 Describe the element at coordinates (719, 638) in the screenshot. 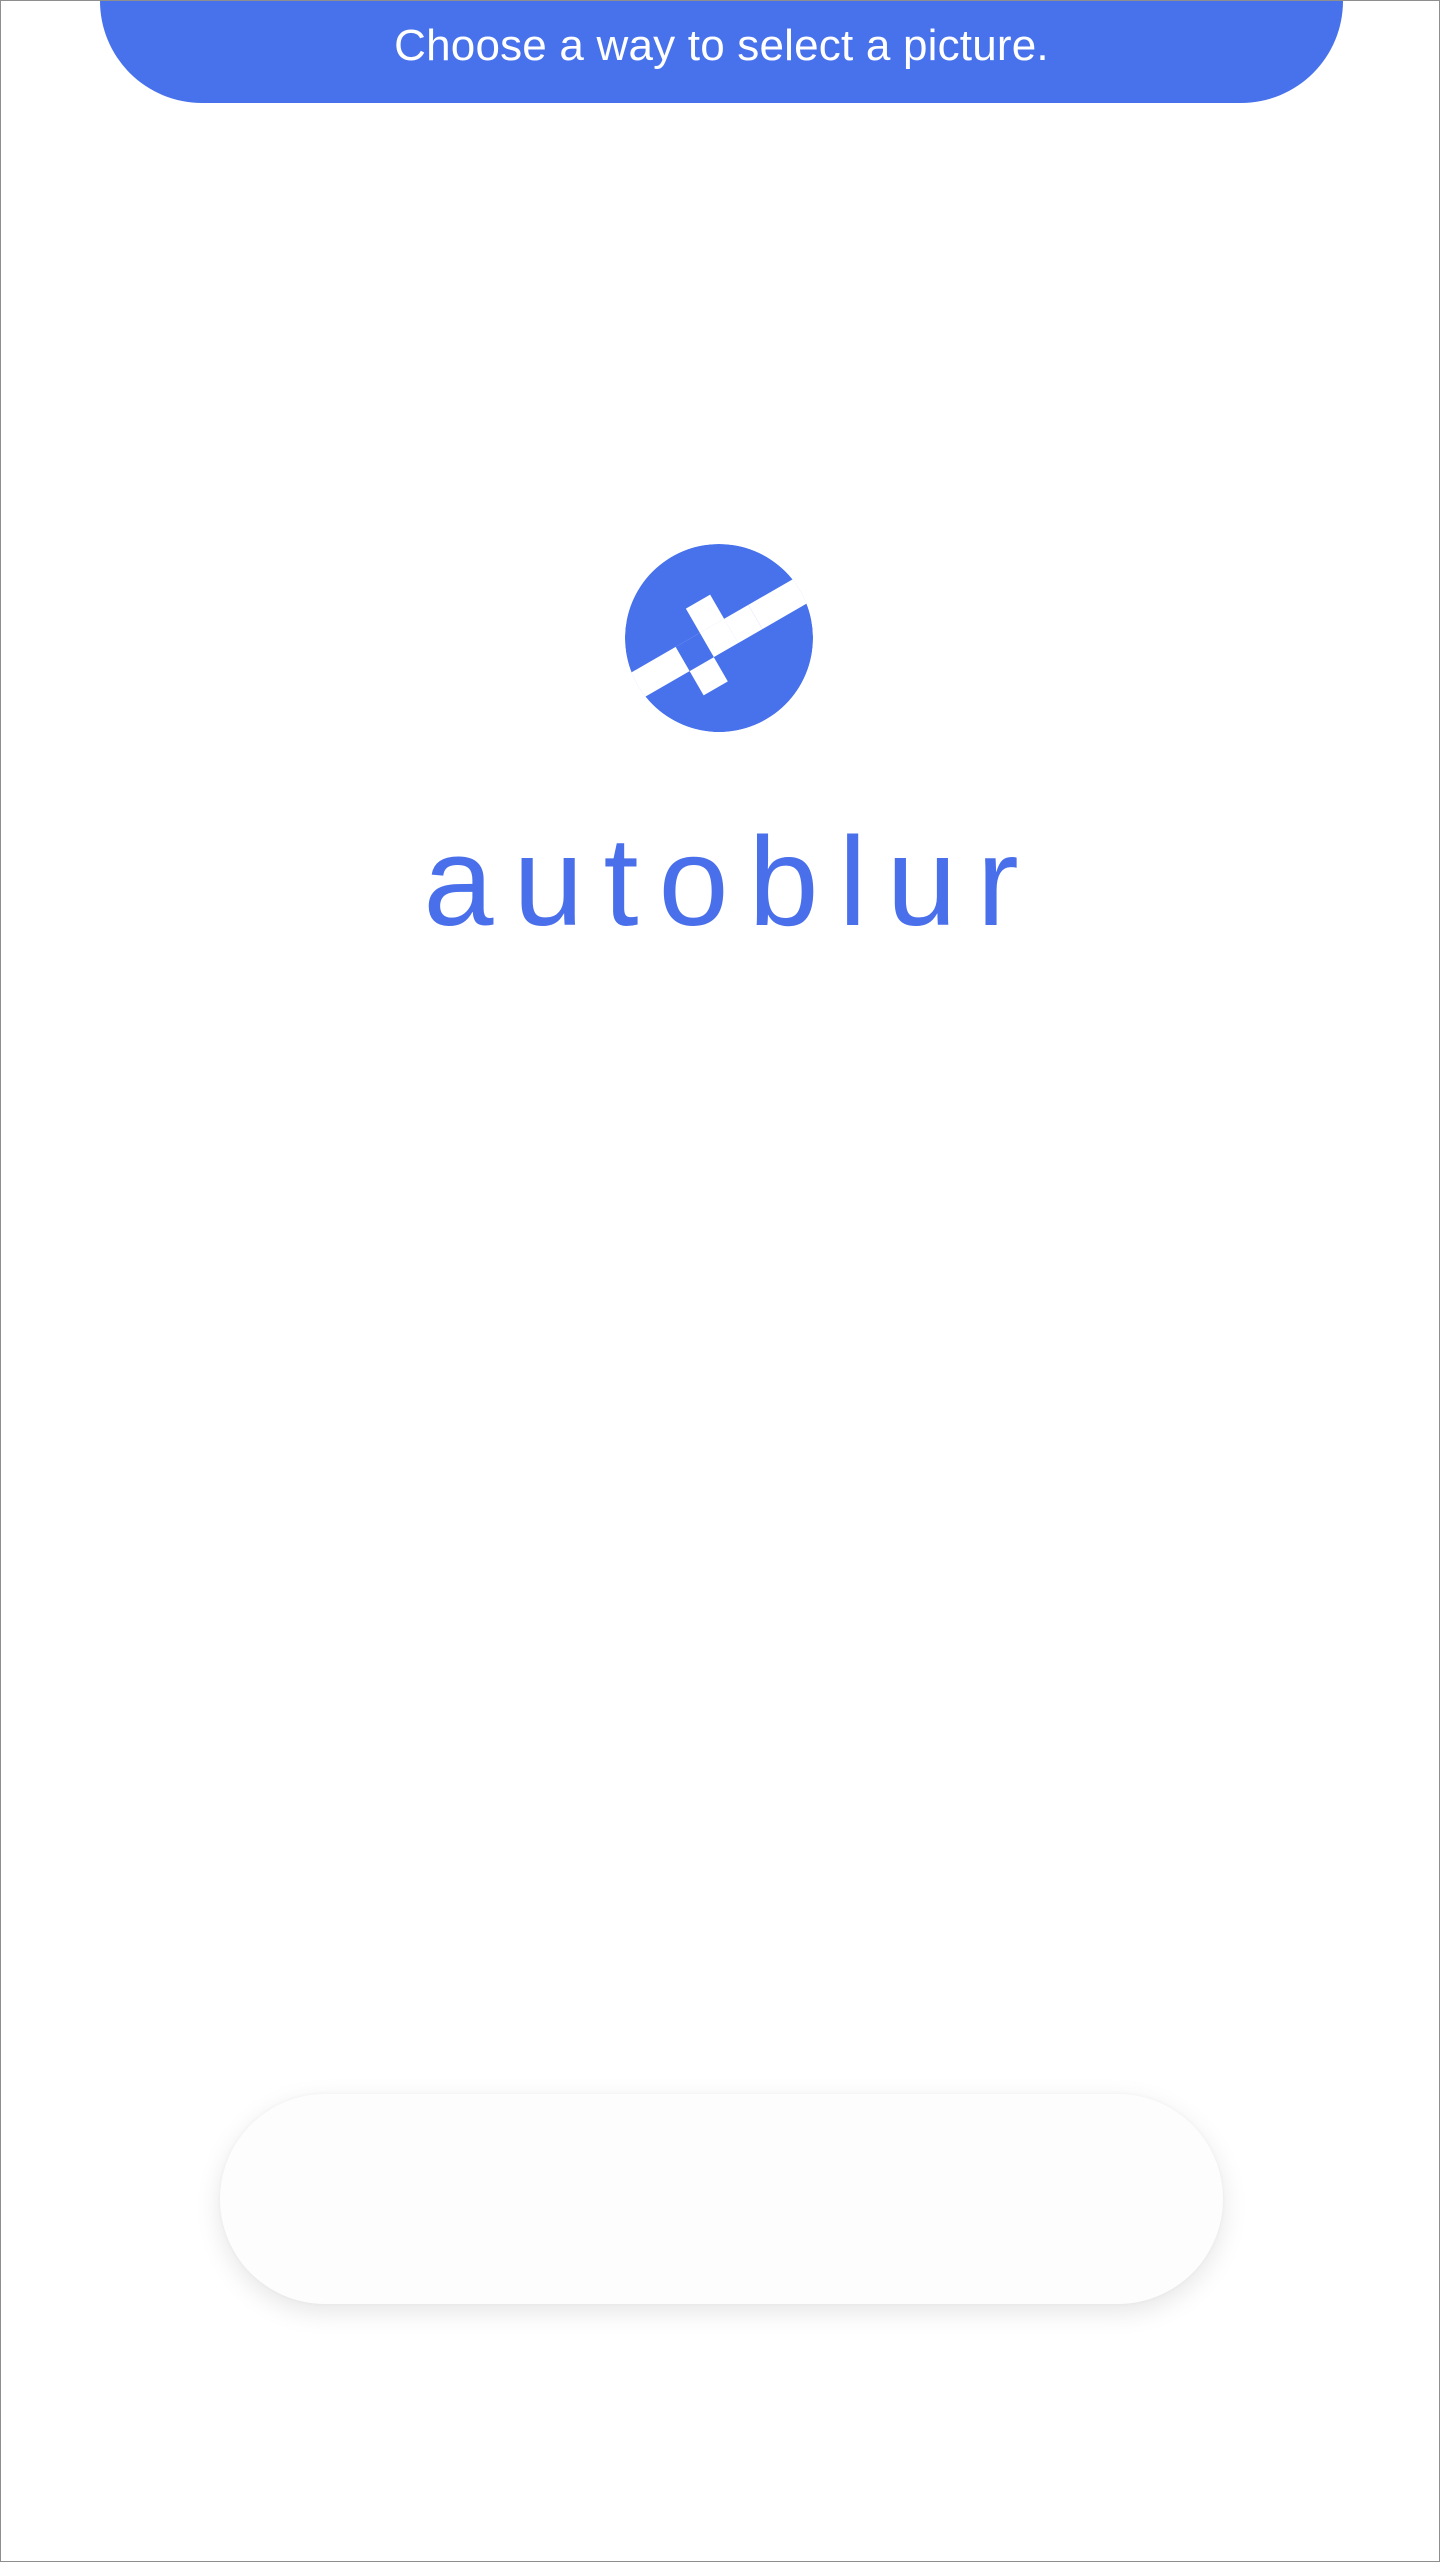

I see `autoblur-logo-icon` at that location.